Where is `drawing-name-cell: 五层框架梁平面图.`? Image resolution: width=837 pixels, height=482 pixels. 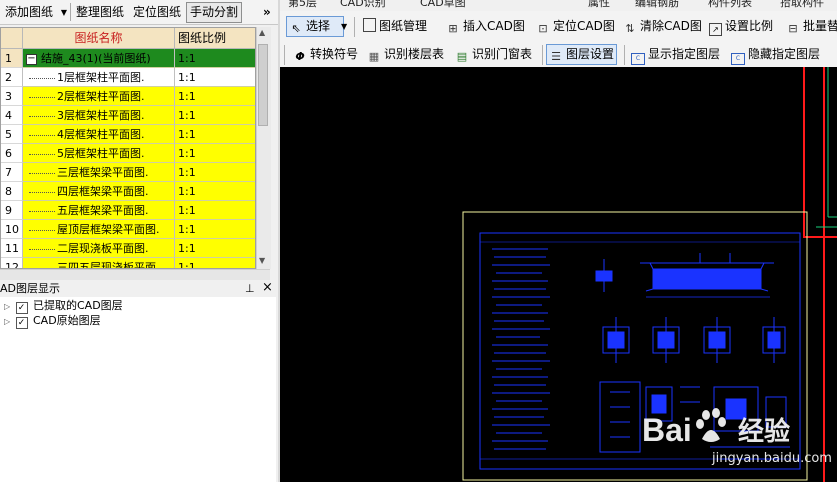
drawing-name-cell: 五层框架梁平面图. is located at coordinates (99, 210).